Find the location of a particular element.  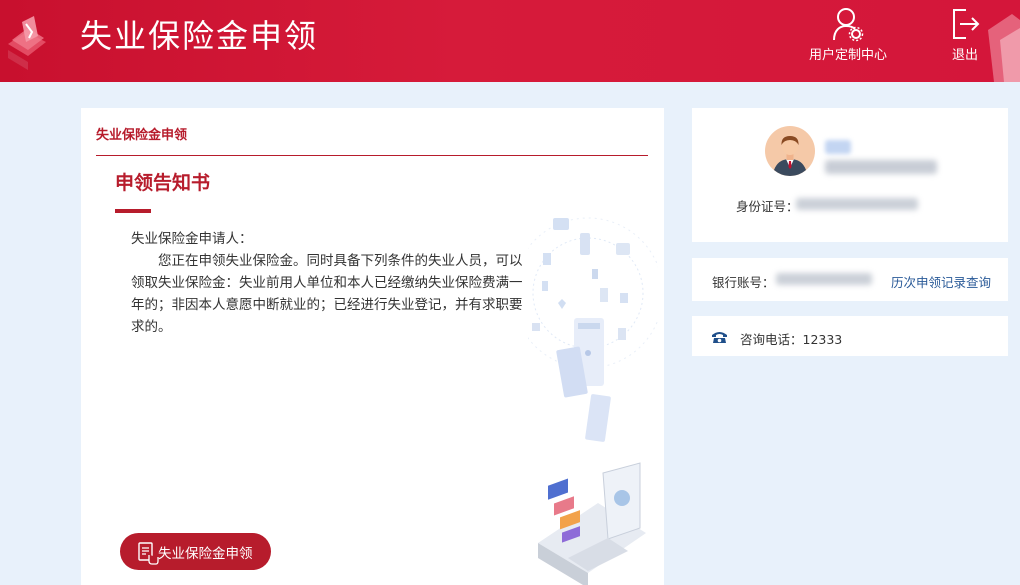

breadcrumb: 失业保险金申领 is located at coordinates (142, 135).